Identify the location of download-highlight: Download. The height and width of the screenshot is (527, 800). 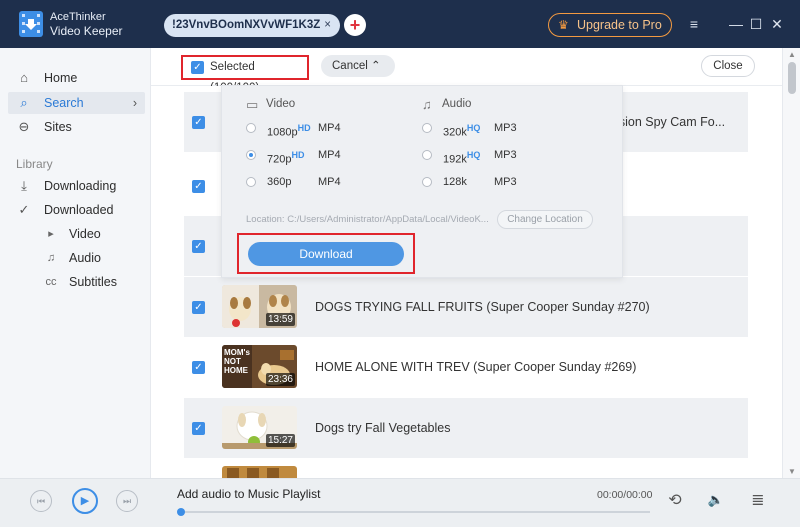
(326, 253).